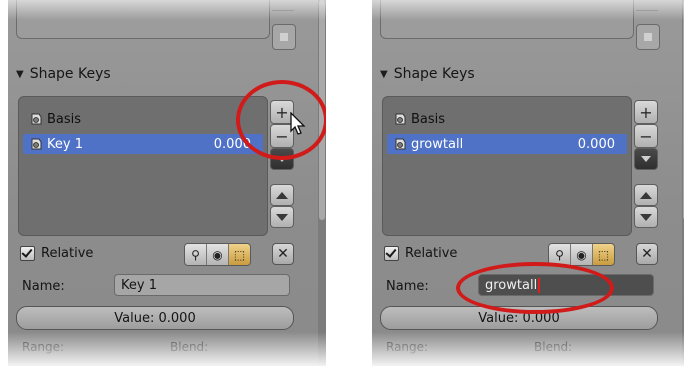 The image size is (684, 366). What do you see at coordinates (507, 144) in the screenshot?
I see `list-item-growtall: growtall 0.000` at bounding box center [507, 144].